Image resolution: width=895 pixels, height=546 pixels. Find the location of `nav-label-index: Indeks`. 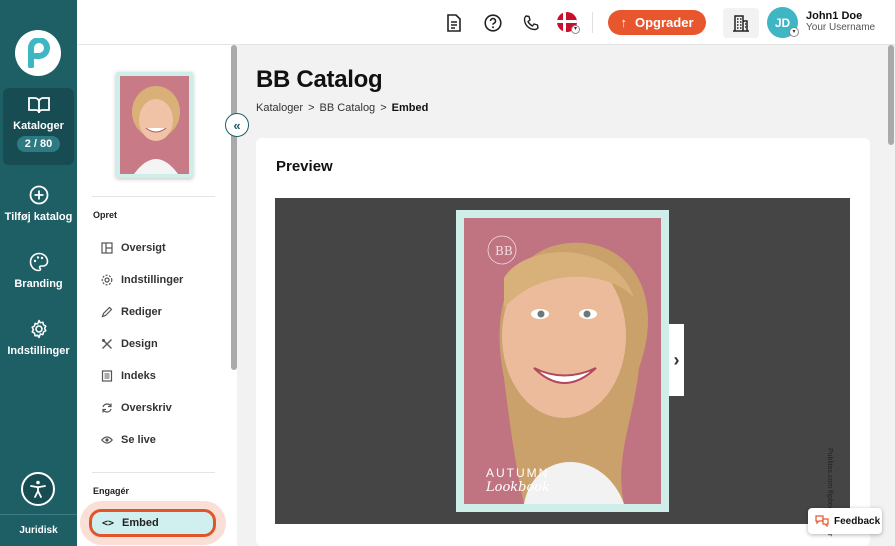

nav-label-index: Indeks is located at coordinates (138, 376).